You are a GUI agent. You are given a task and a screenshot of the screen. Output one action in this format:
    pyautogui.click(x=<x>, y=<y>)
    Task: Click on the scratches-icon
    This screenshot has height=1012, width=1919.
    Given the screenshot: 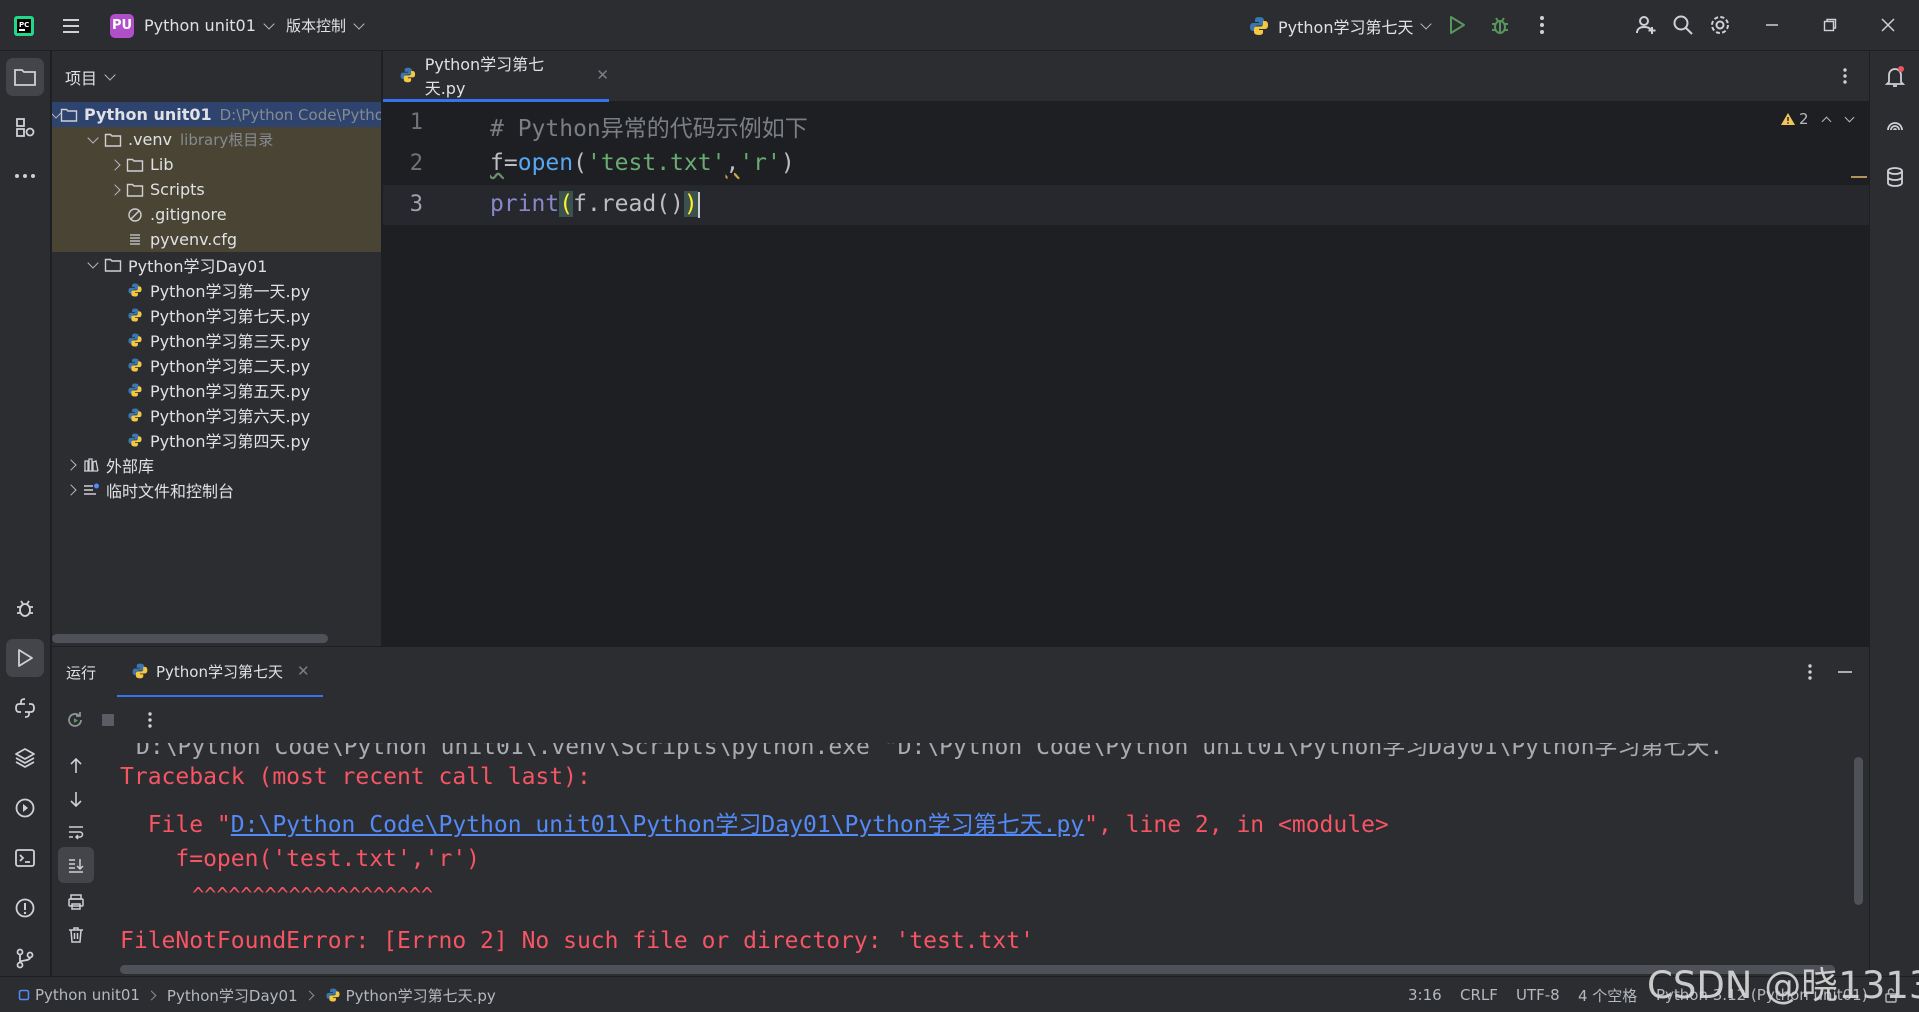 What is the action you would take?
    pyautogui.click(x=91, y=490)
    